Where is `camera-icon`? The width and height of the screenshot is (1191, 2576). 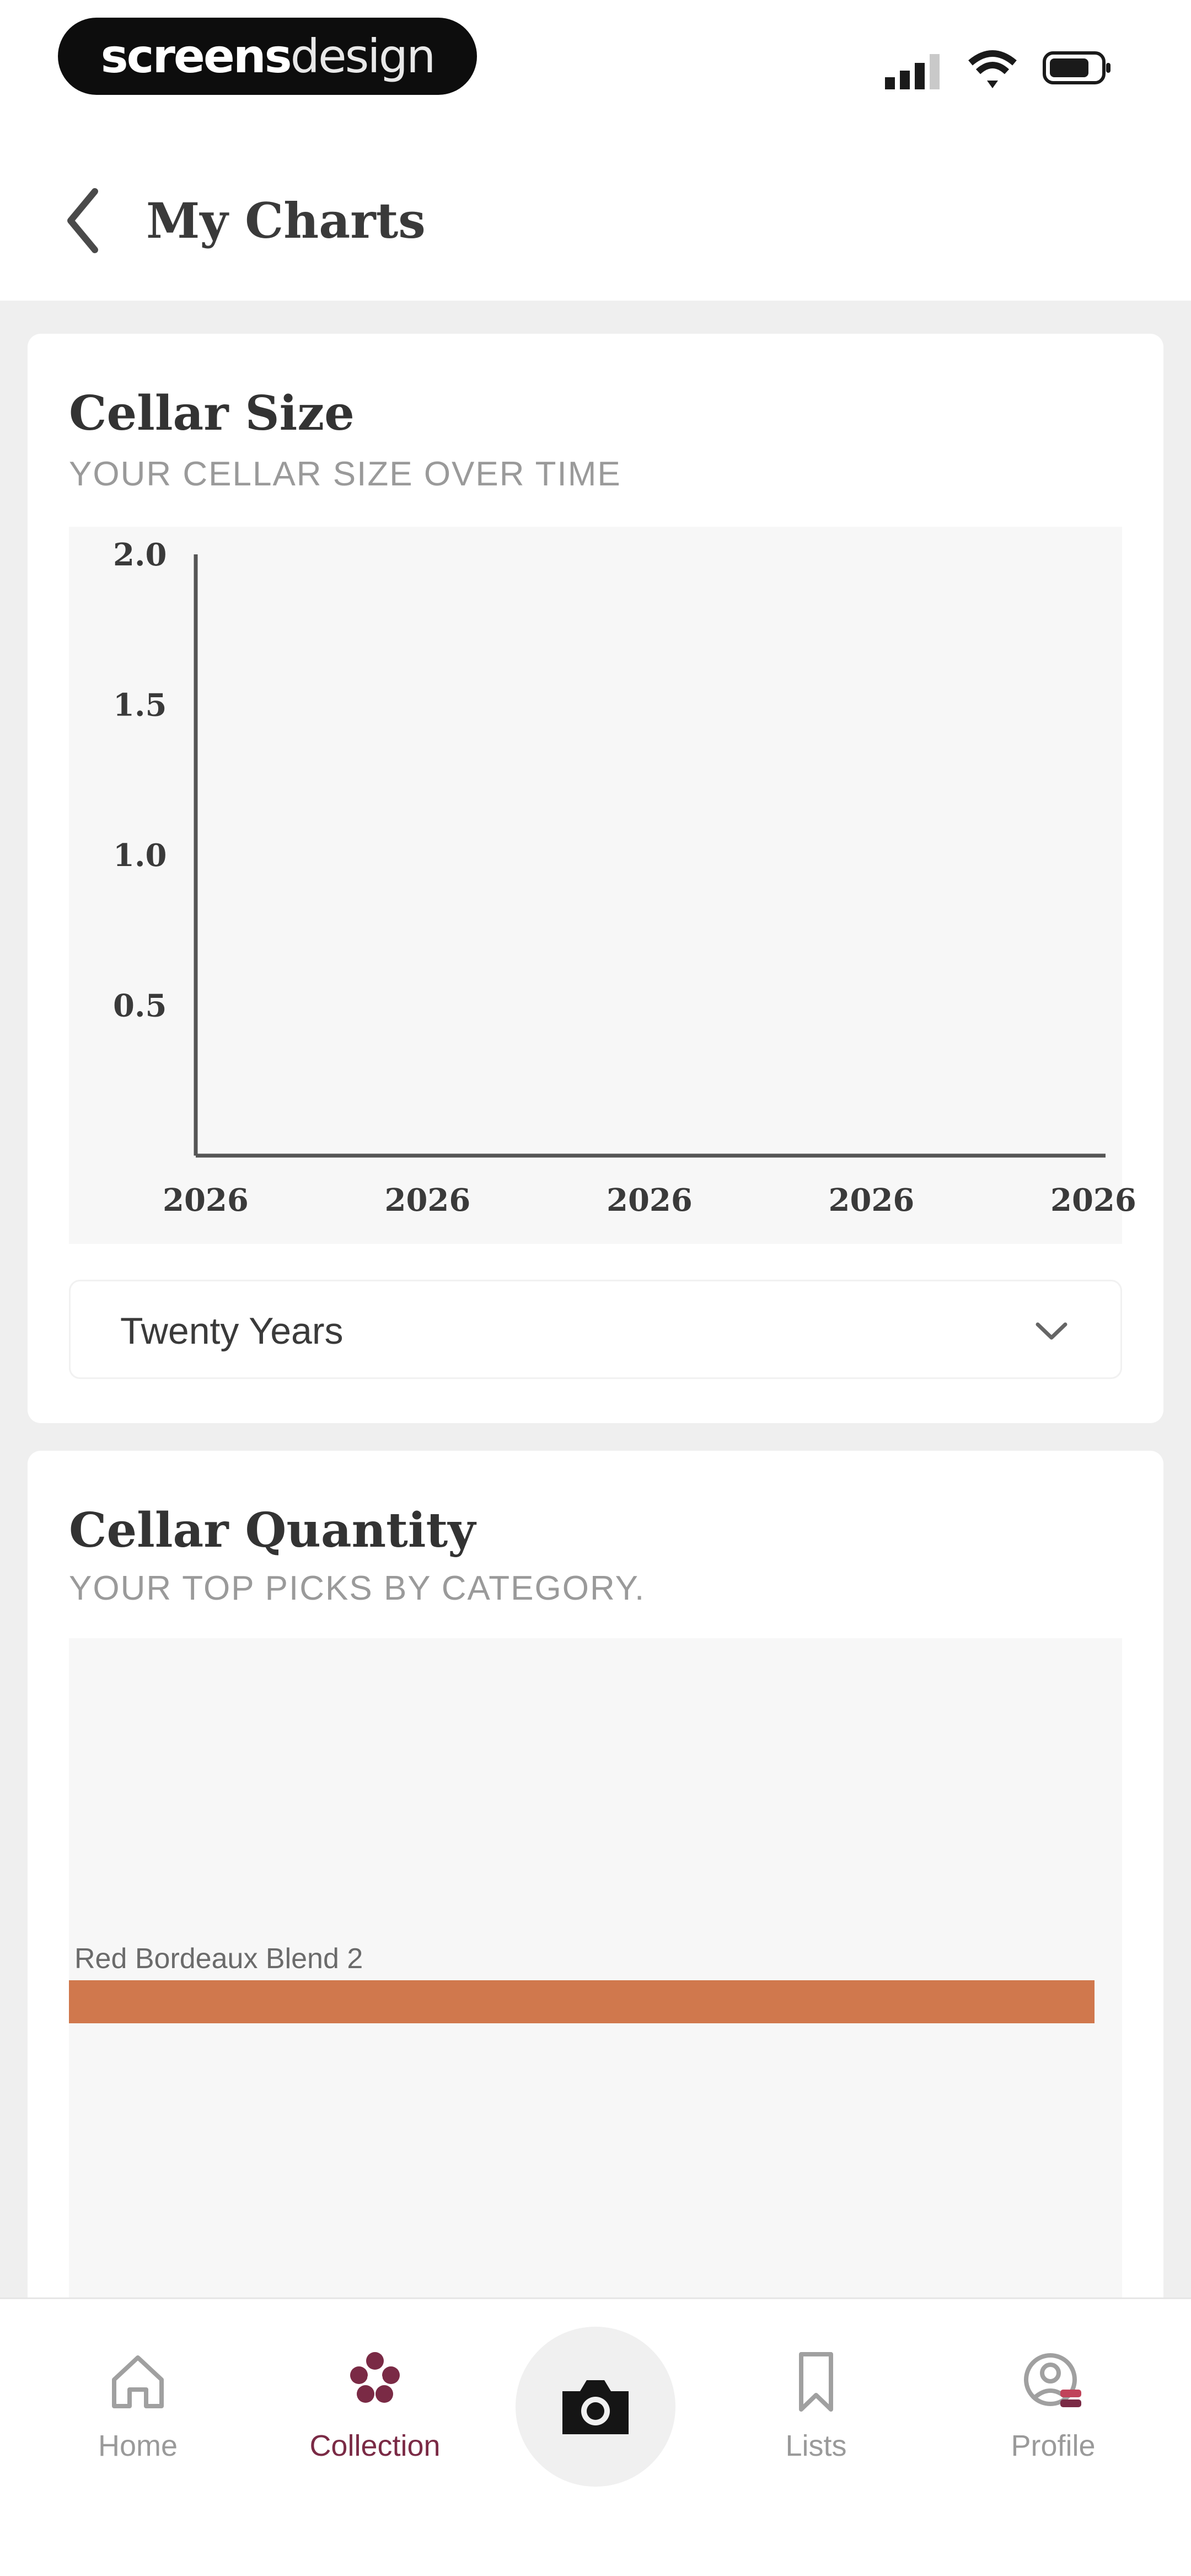
camera-icon is located at coordinates (595, 2407).